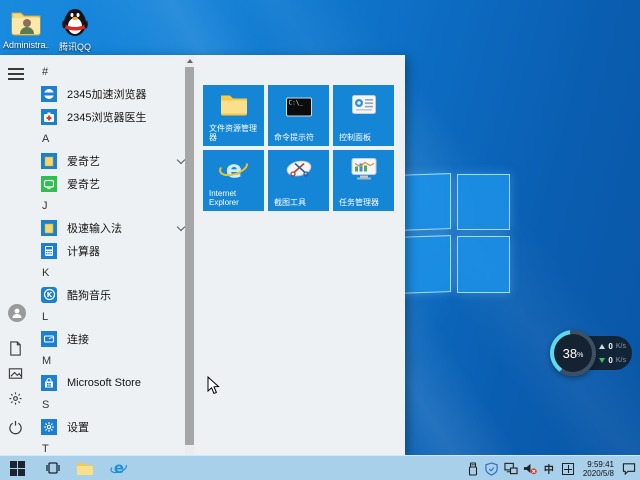 The height and width of the screenshot is (480, 640). I want to click on network-icon, so click(511, 469).